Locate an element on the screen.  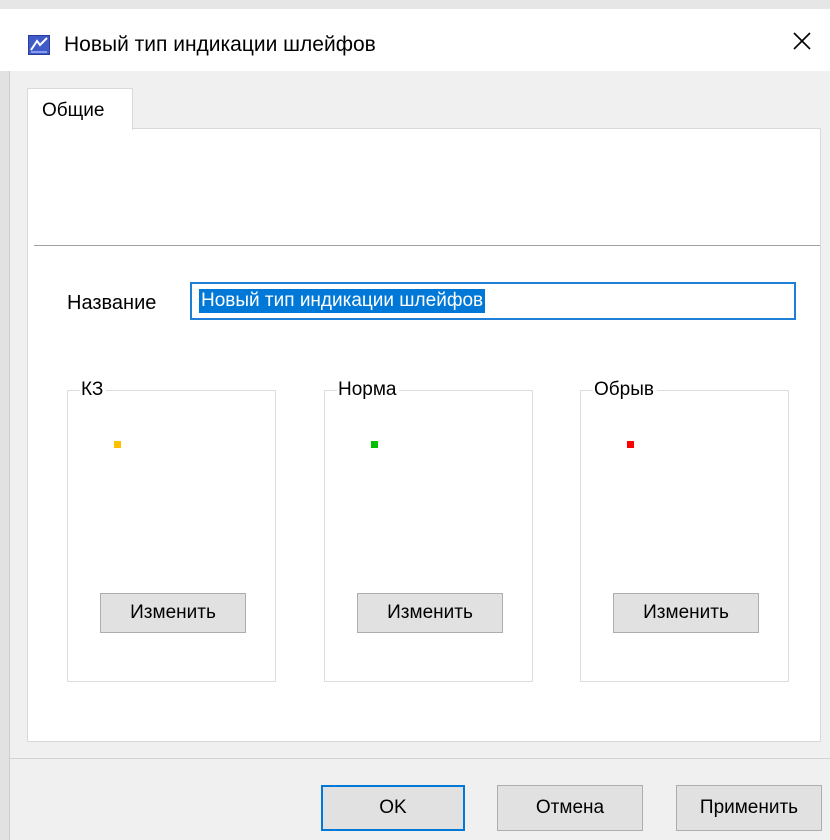
group-break-label: Обрыв is located at coordinates (625, 390).